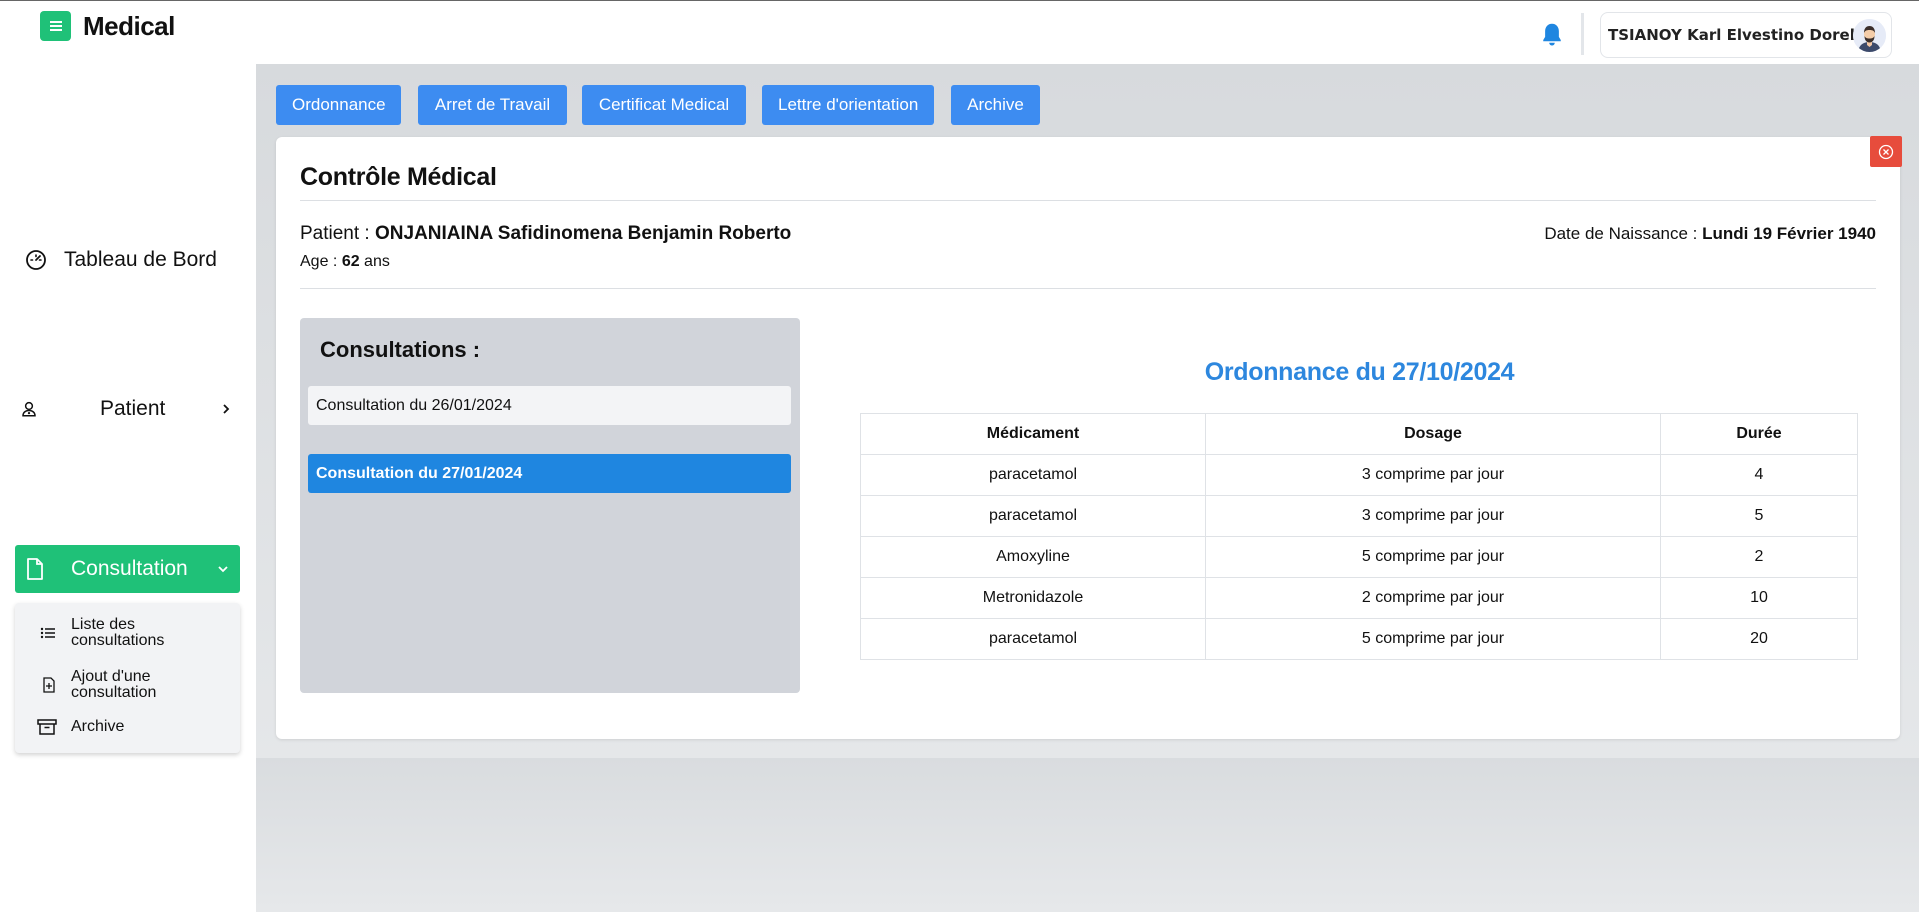 The width and height of the screenshot is (1919, 912). What do you see at coordinates (35, 569) in the screenshot?
I see `document-icon` at bounding box center [35, 569].